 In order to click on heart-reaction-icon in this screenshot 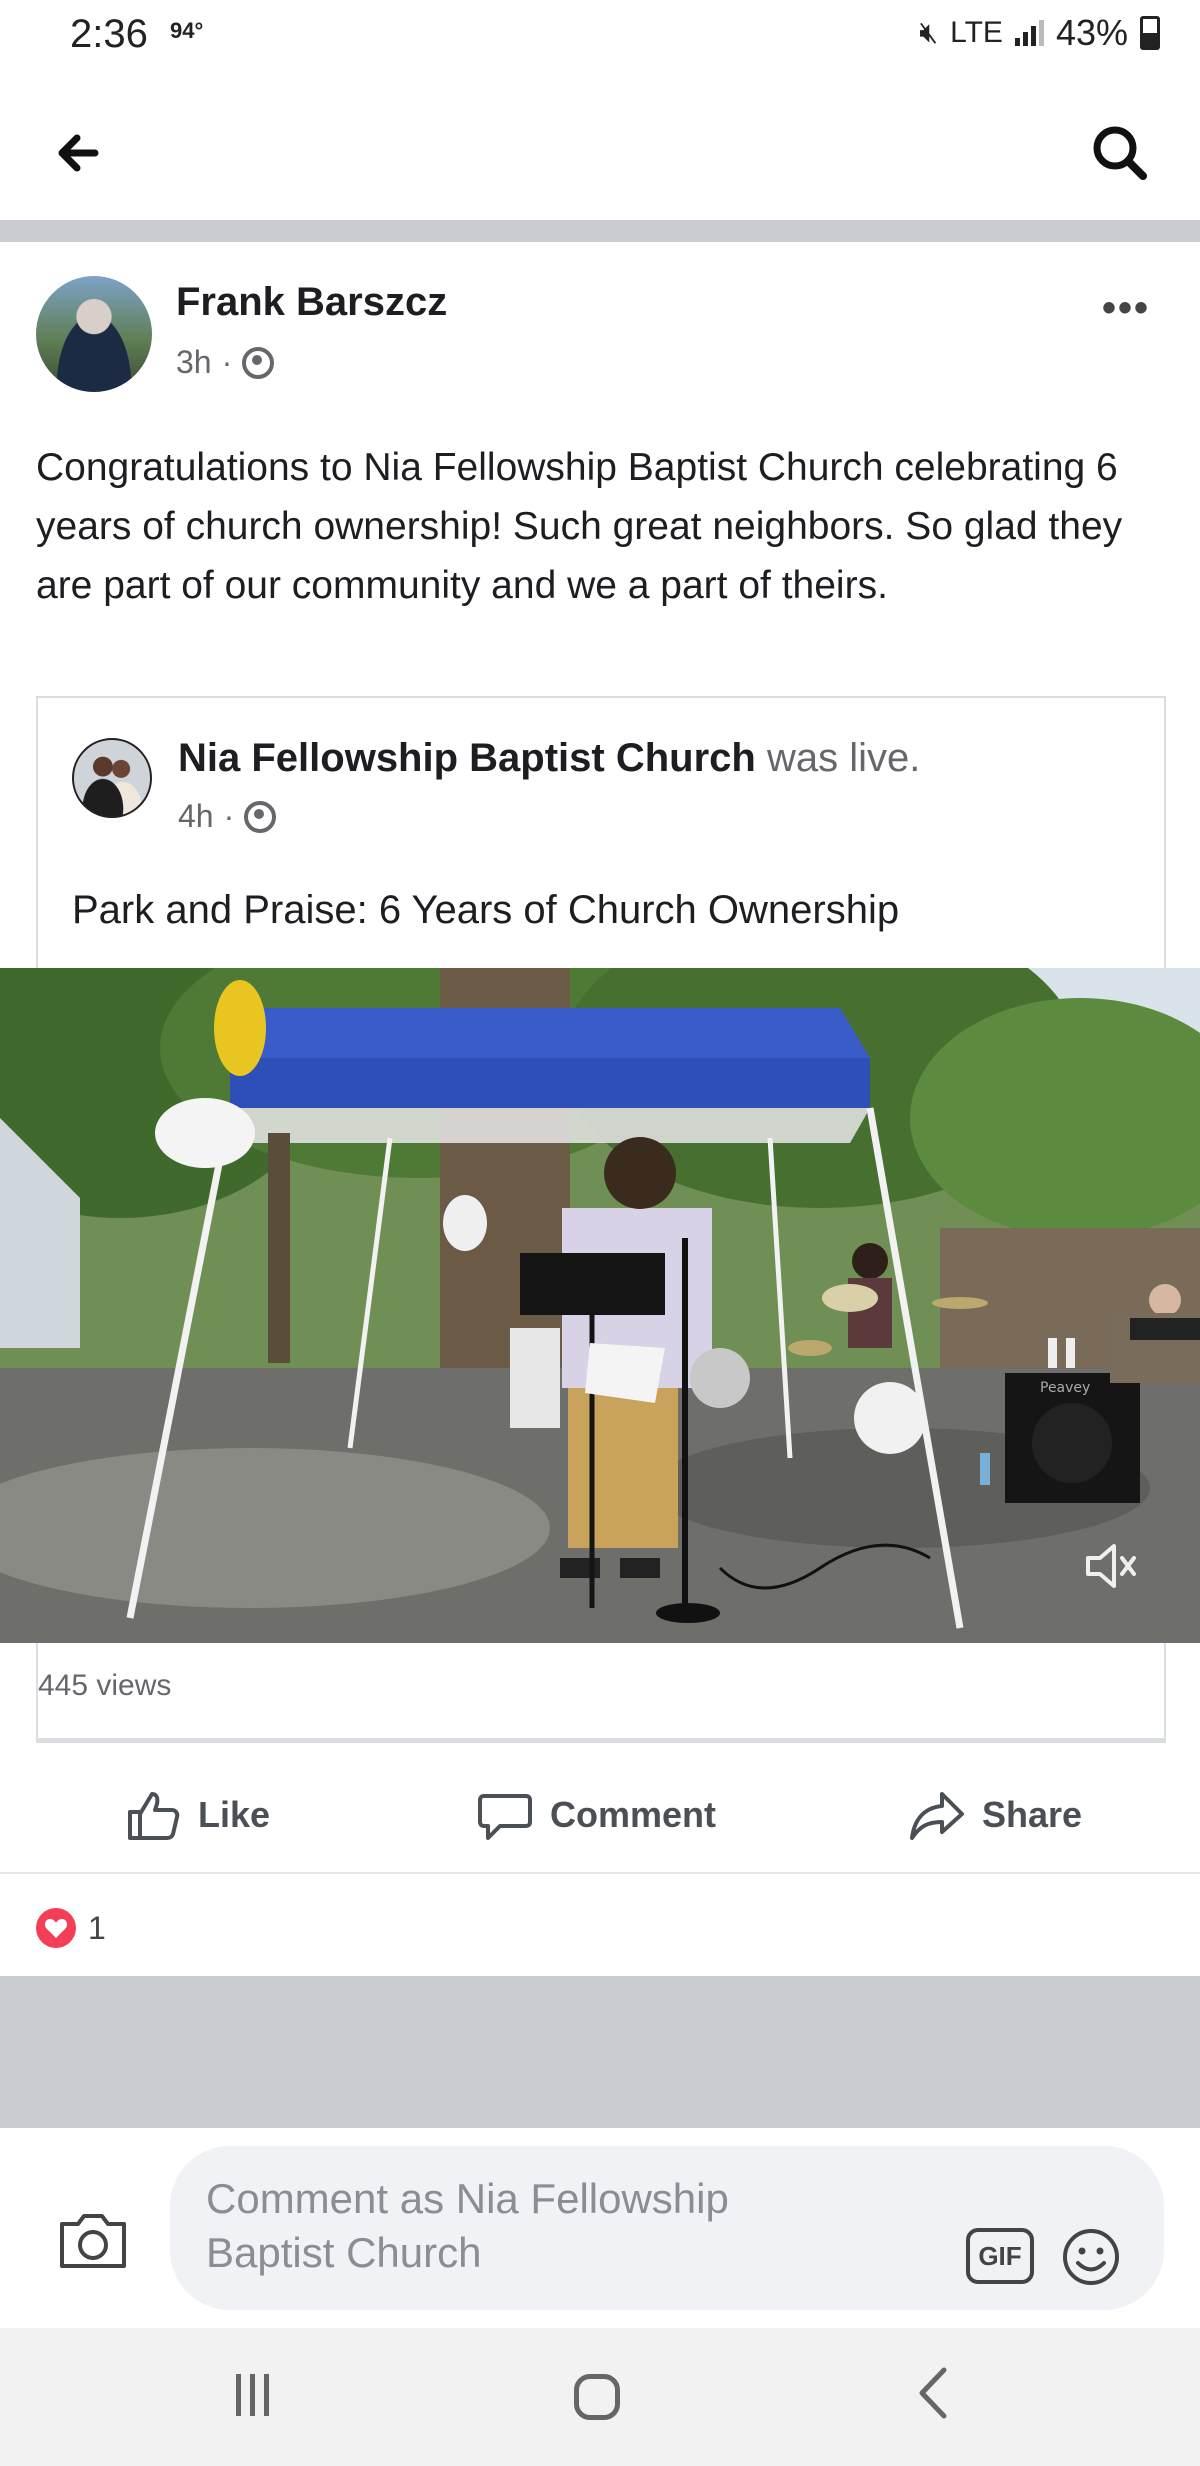, I will do `click(56, 1928)`.